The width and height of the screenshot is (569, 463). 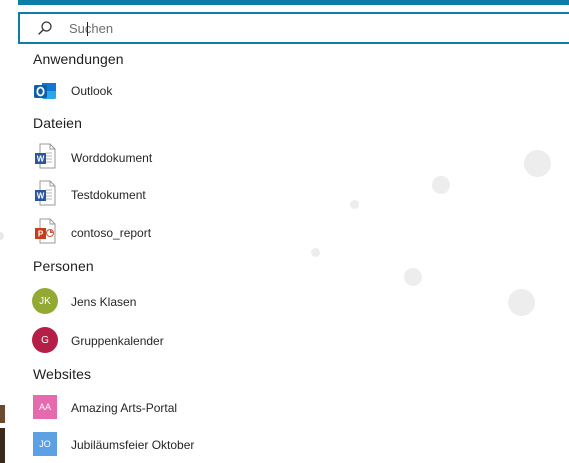 I want to click on result-label: Amazing Arts-Portal, so click(x=124, y=408).